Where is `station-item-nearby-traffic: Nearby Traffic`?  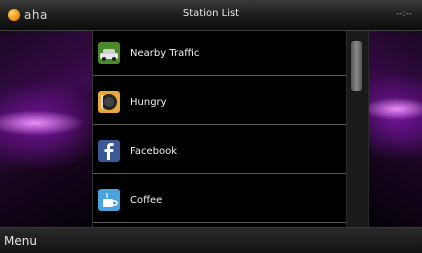 station-item-nearby-traffic: Nearby Traffic is located at coordinates (220, 53).